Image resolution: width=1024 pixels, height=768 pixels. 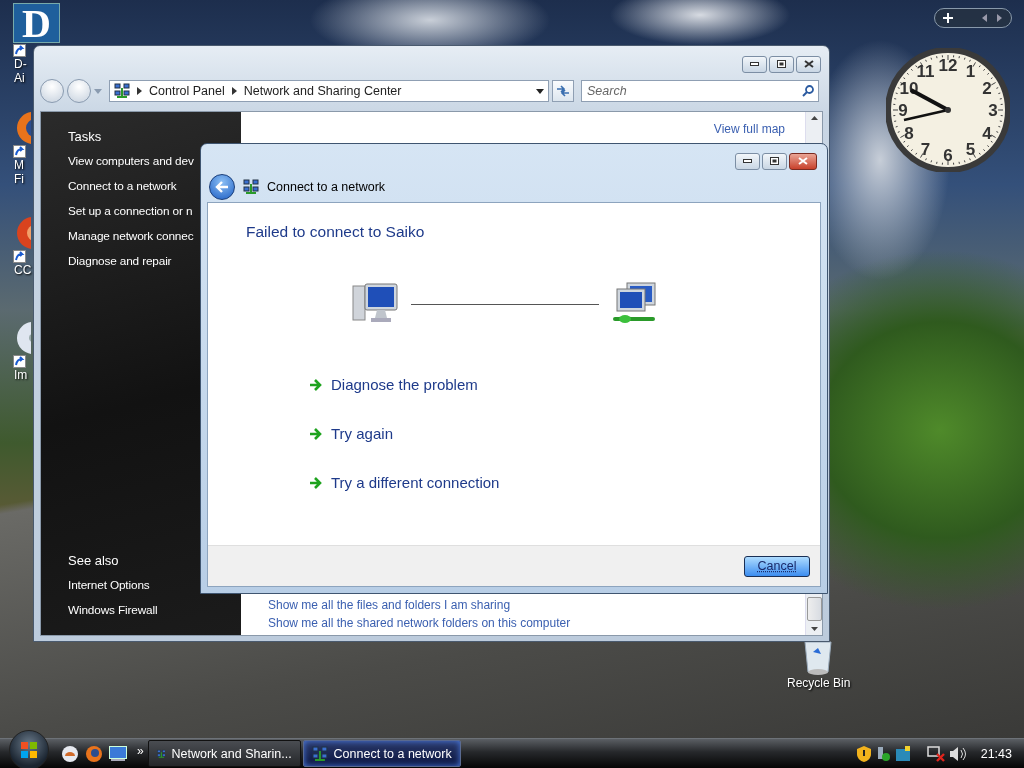 I want to click on clock-numeral: 3, so click(x=993, y=110).